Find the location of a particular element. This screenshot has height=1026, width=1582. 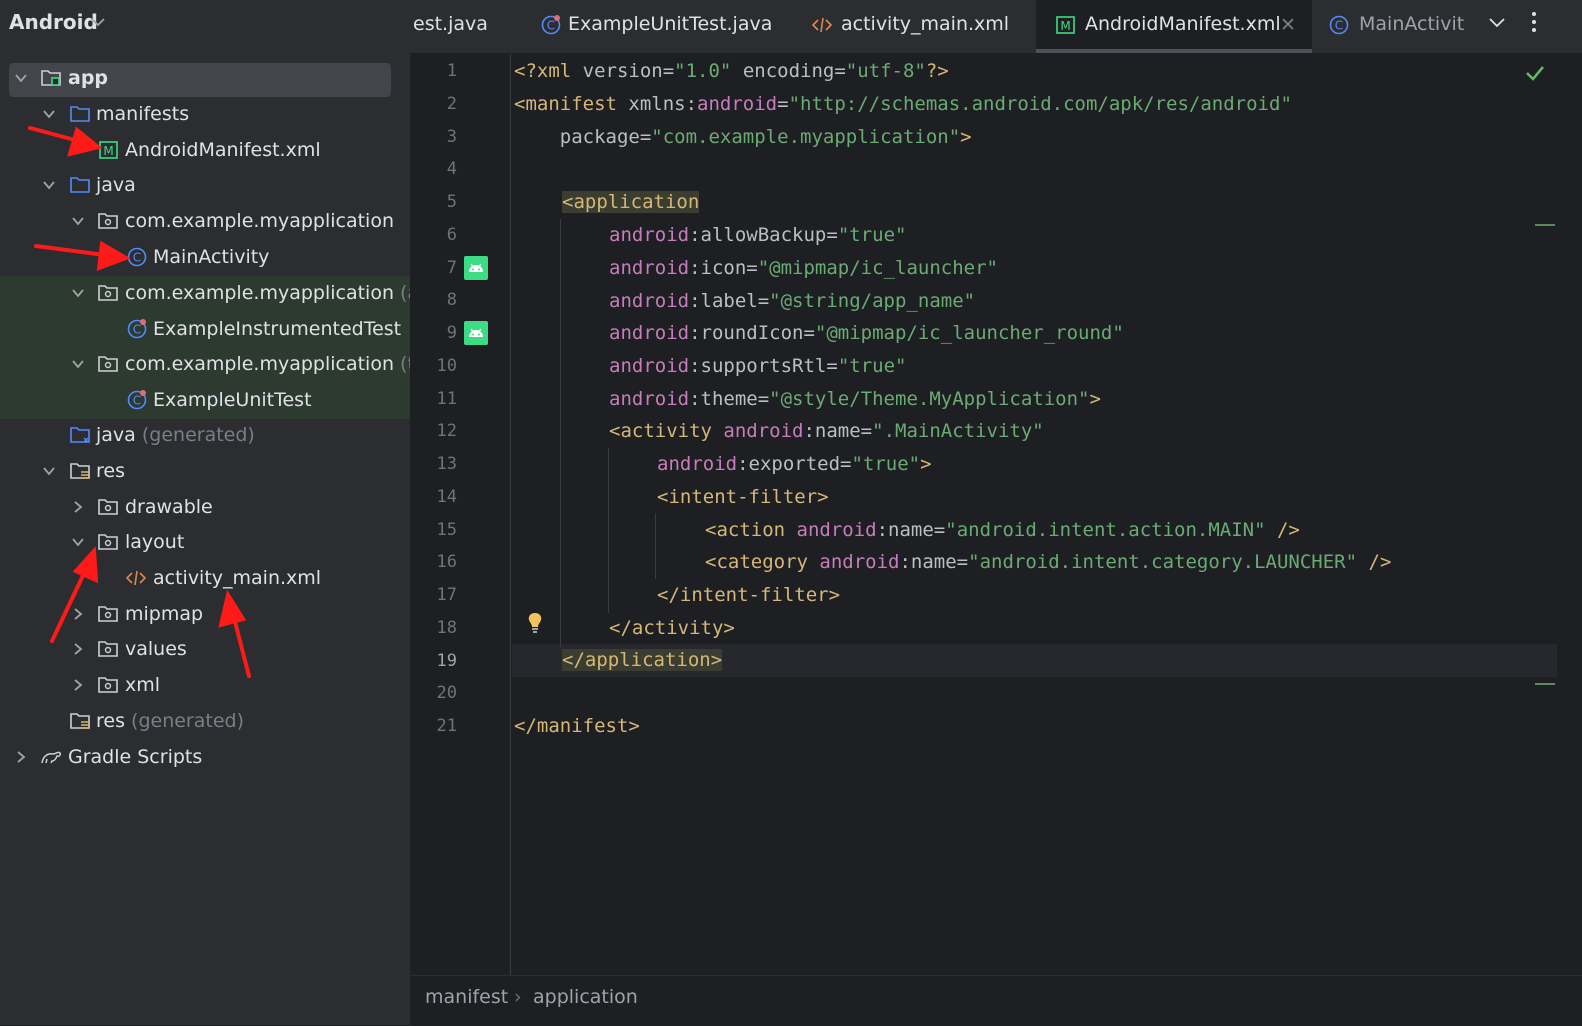

annotation-arrows is located at coordinates (139, 402).